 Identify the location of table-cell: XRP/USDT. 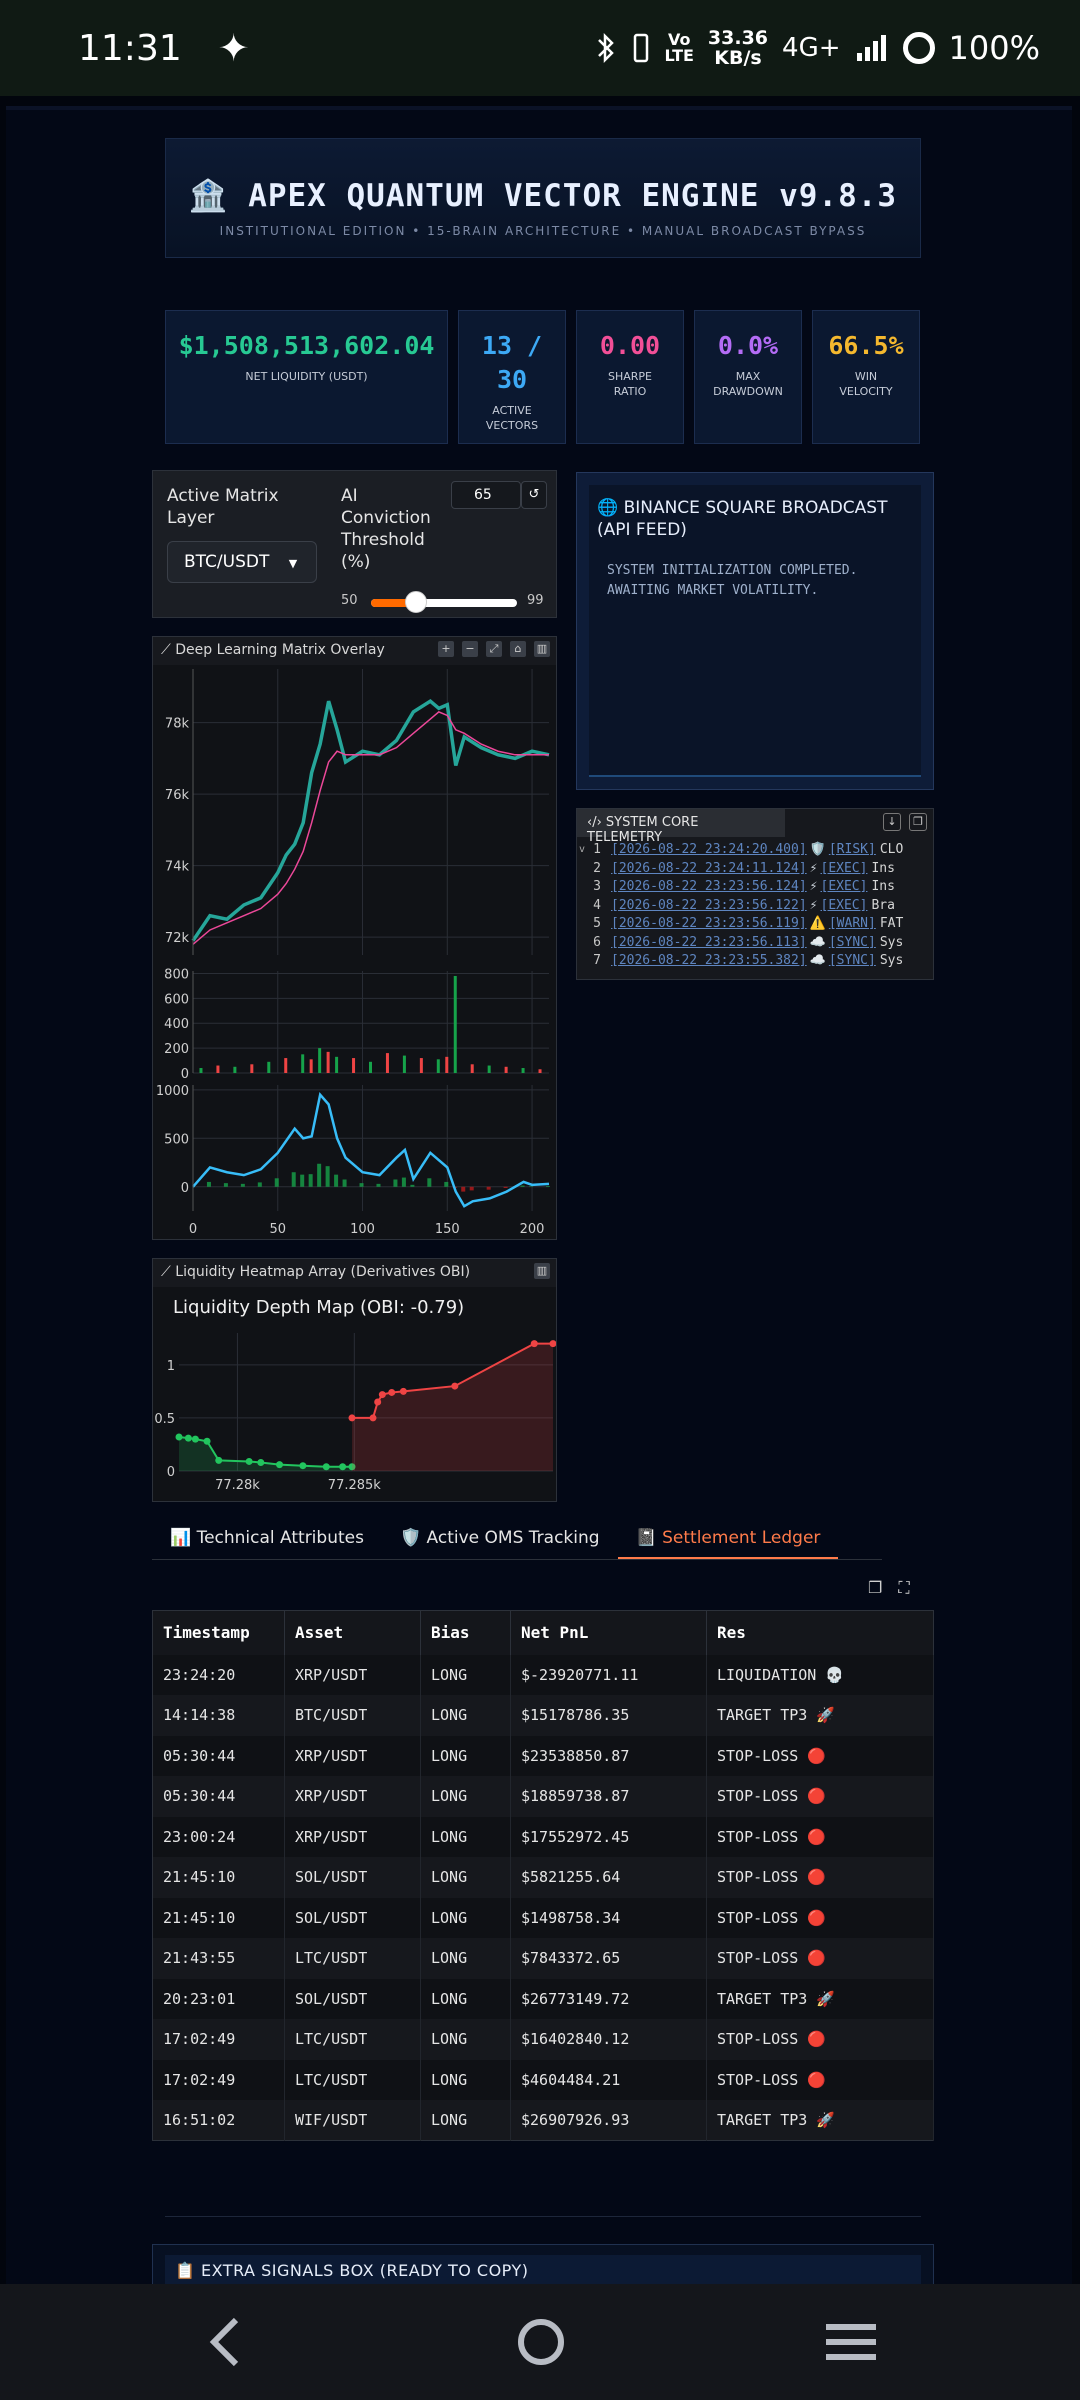
(352, 1796).